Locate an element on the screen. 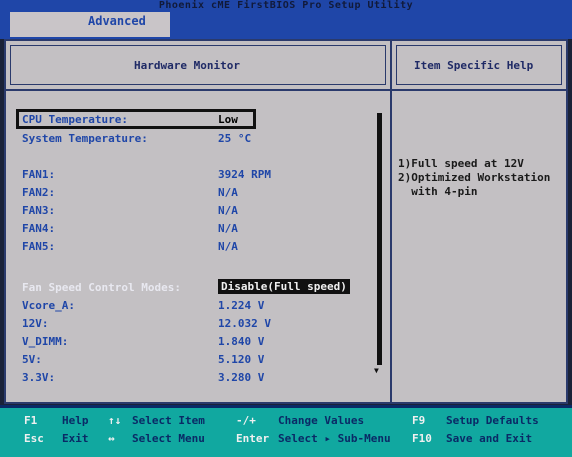 The height and width of the screenshot is (457, 572). v5-label: 5V: is located at coordinates (32, 359).